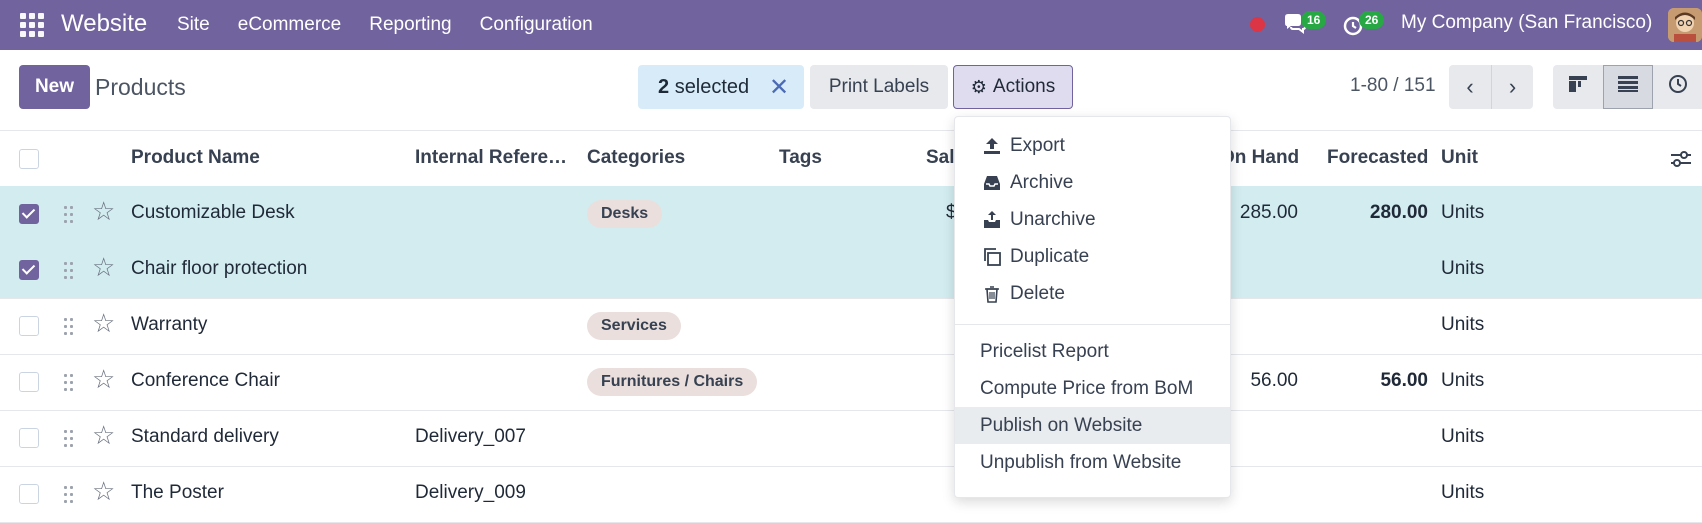 This screenshot has width=1702, height=523. What do you see at coordinates (1470, 87) in the screenshot?
I see `pager-previous-button: ‹` at bounding box center [1470, 87].